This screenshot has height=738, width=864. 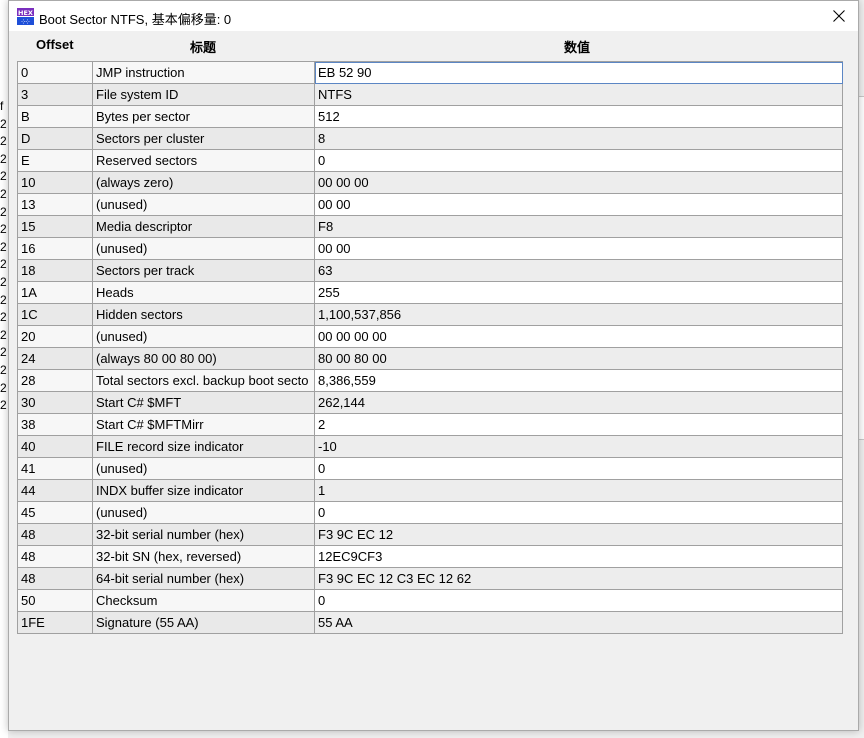 I want to click on value-cell: 00 00 00 00, so click(x=579, y=337).